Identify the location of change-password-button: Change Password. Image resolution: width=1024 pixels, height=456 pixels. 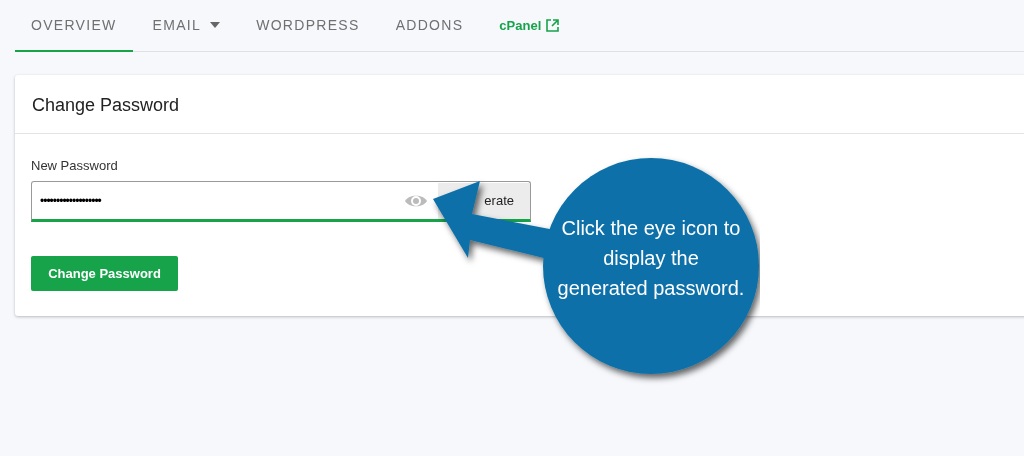
(104, 273).